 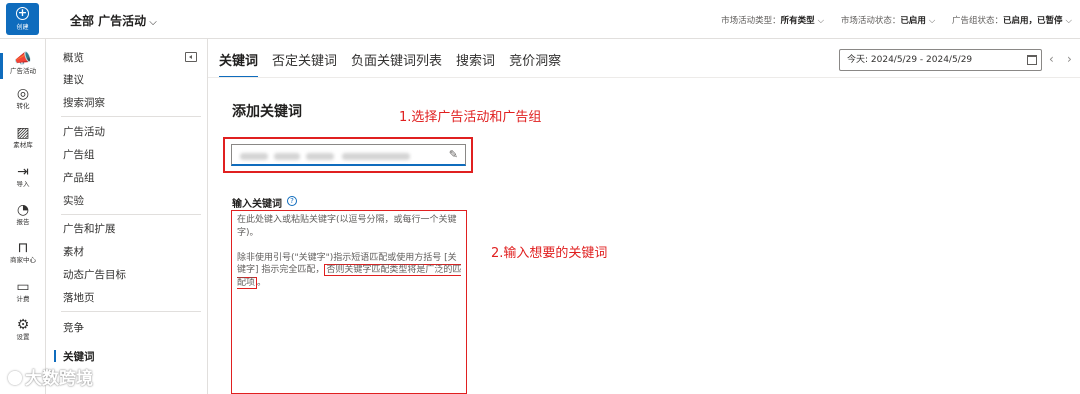 I want to click on rail-item-import: ⇥ 导入, so click(x=23, y=176).